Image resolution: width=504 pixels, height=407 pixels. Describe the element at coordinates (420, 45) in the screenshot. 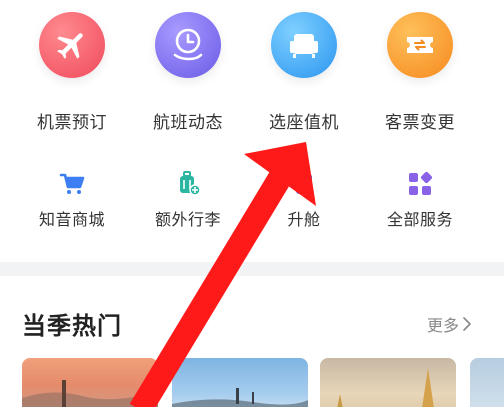

I see `ticket-exchange-icon` at that location.